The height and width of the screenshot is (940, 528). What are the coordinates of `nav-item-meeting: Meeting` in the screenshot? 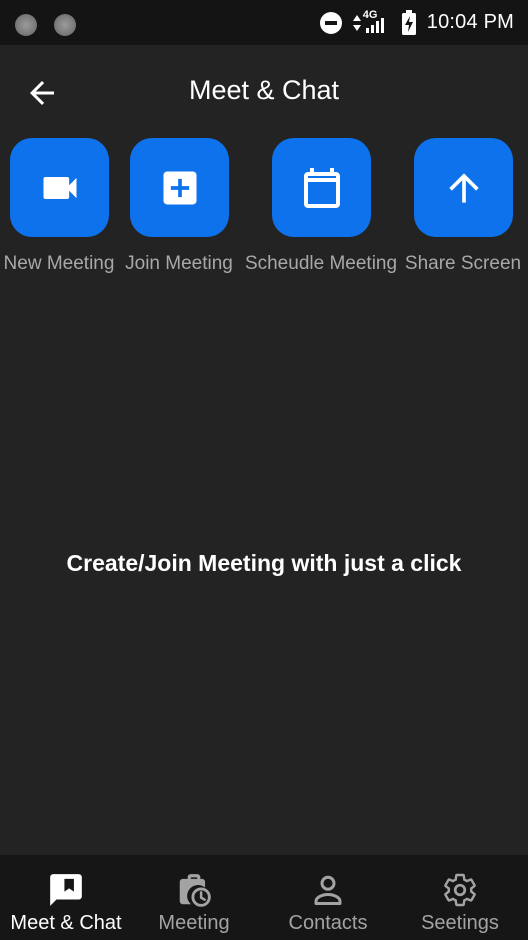 It's located at (194, 897).